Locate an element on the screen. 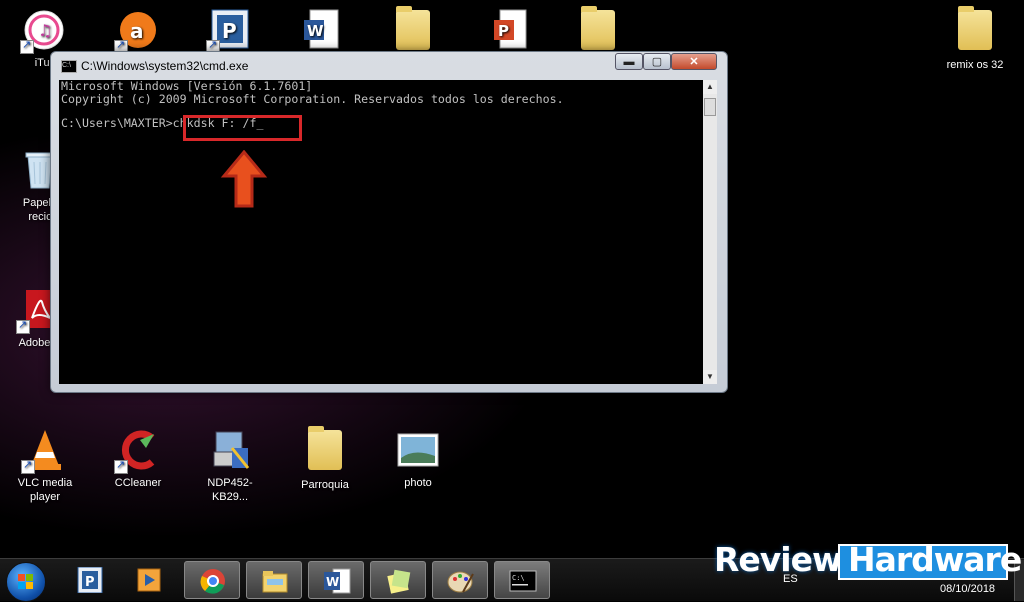 Image resolution: width=1024 pixels, height=602 pixels. desktop-icon-label: Parroquia is located at coordinates (325, 485).